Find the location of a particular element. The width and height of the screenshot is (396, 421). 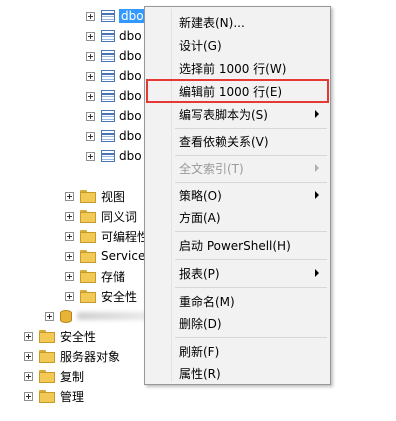

folder-label: 管理 is located at coordinates (72, 396).